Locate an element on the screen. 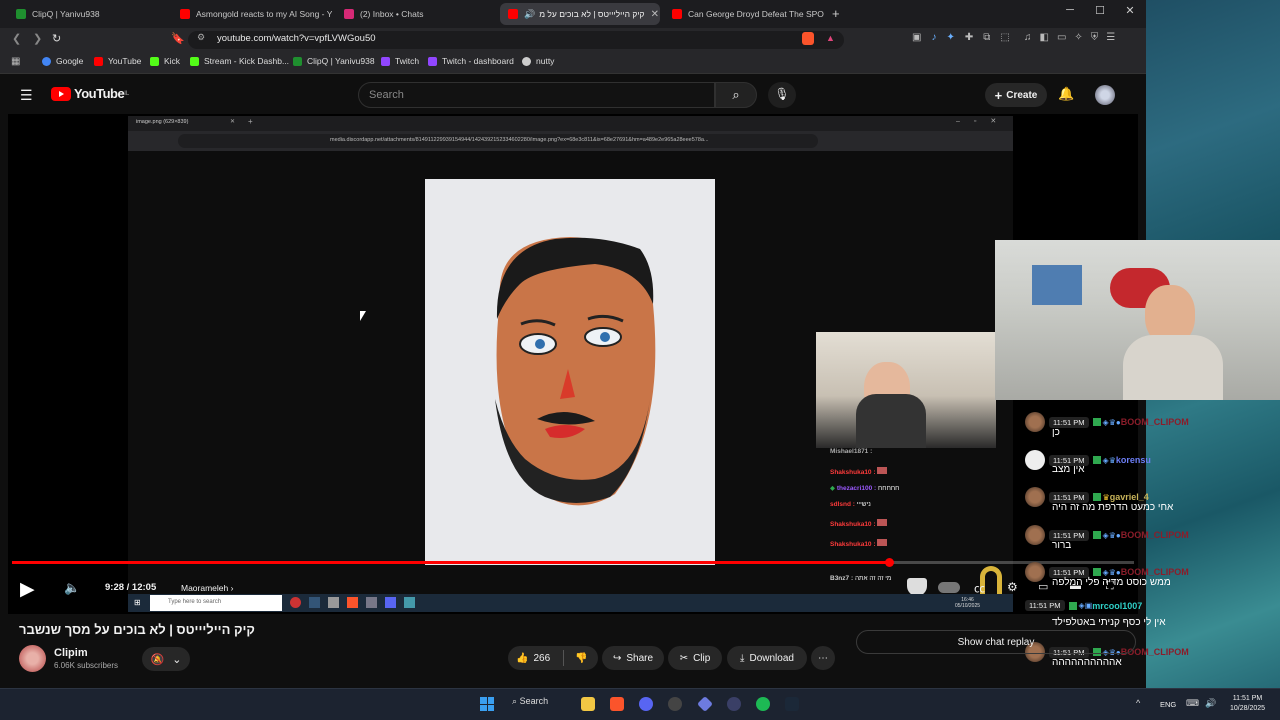 The image size is (1280, 720). streamer-webcam-right is located at coordinates (1137, 320).